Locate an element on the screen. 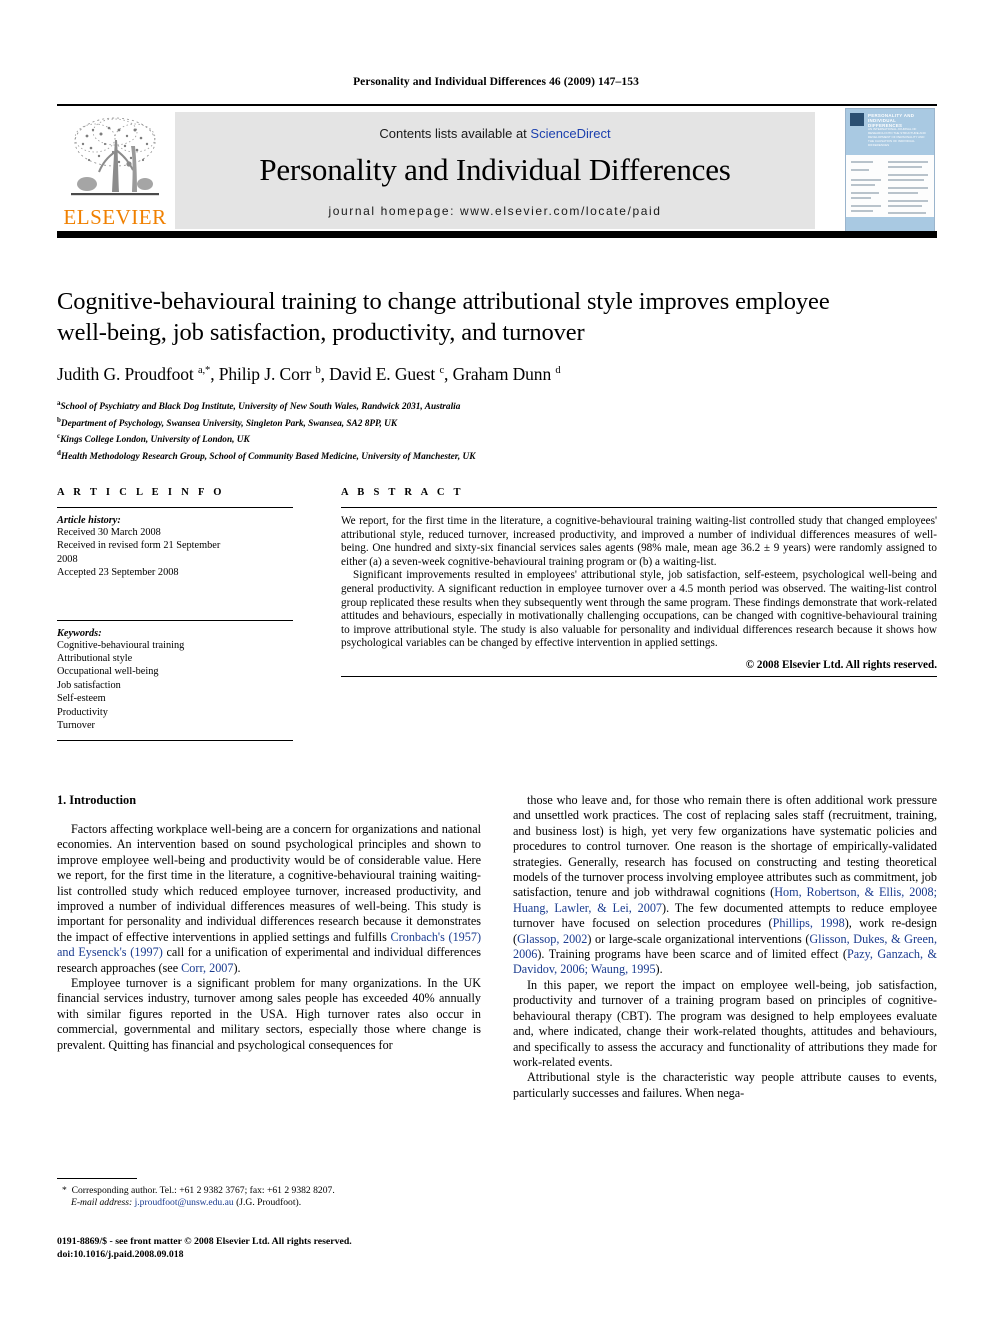  journal-title: Personality and Individual Differences is located at coordinates (495, 169).